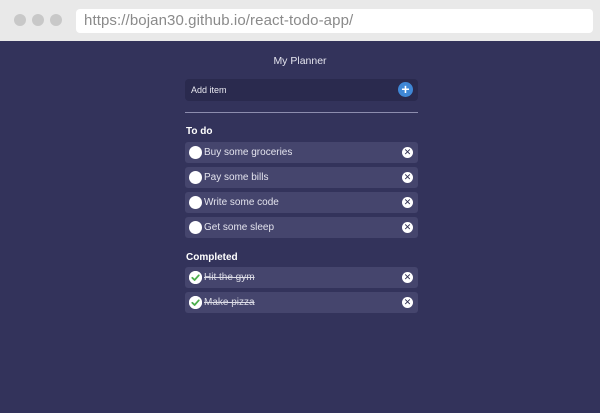  Describe the element at coordinates (20, 20) in the screenshot. I see `window-close-dot` at that location.